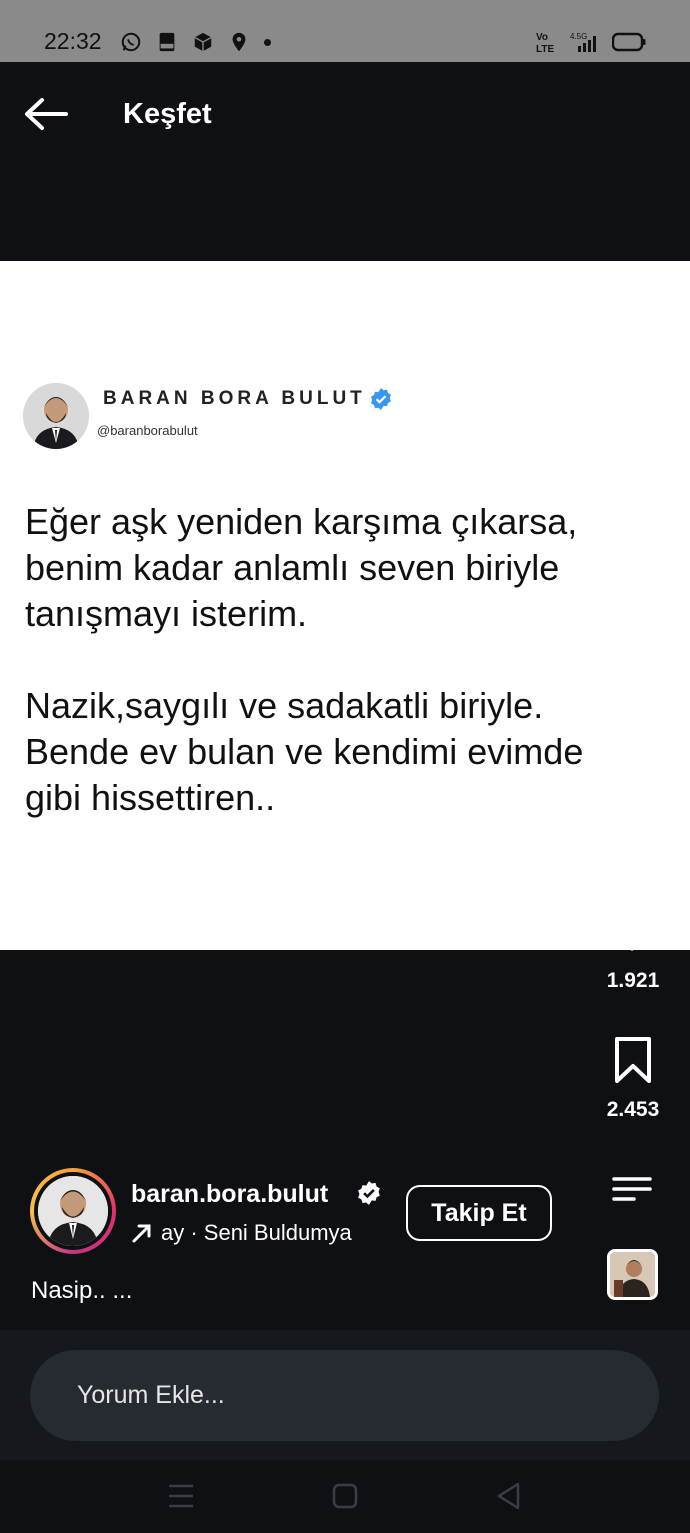 The image size is (690, 1533). Describe the element at coordinates (141, 1233) in the screenshot. I see `trending-arrow-icon` at that location.